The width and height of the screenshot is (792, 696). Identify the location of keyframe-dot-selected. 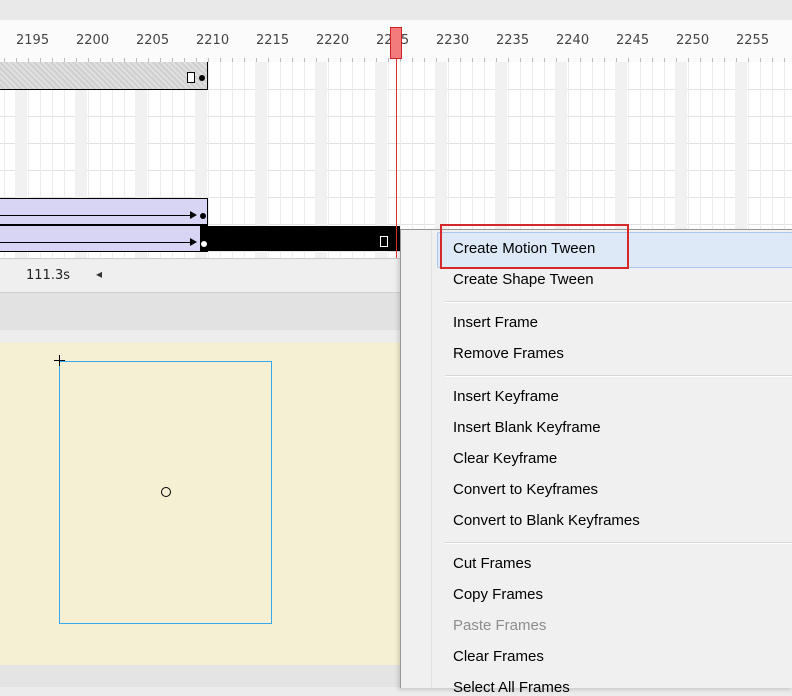
(204, 244).